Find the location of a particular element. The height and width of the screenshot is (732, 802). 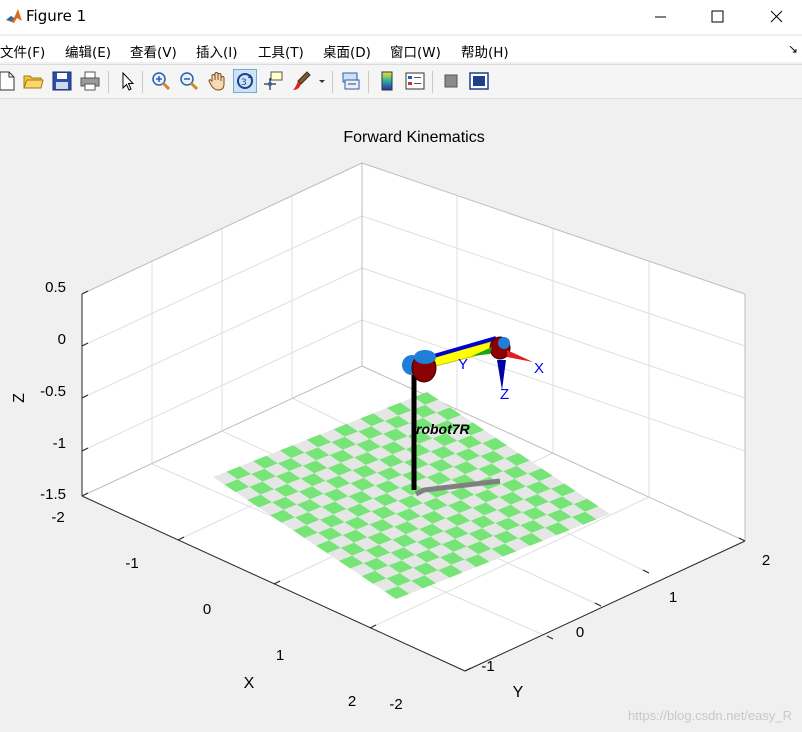

z-tick-label: 0 is located at coordinates (62, 339).